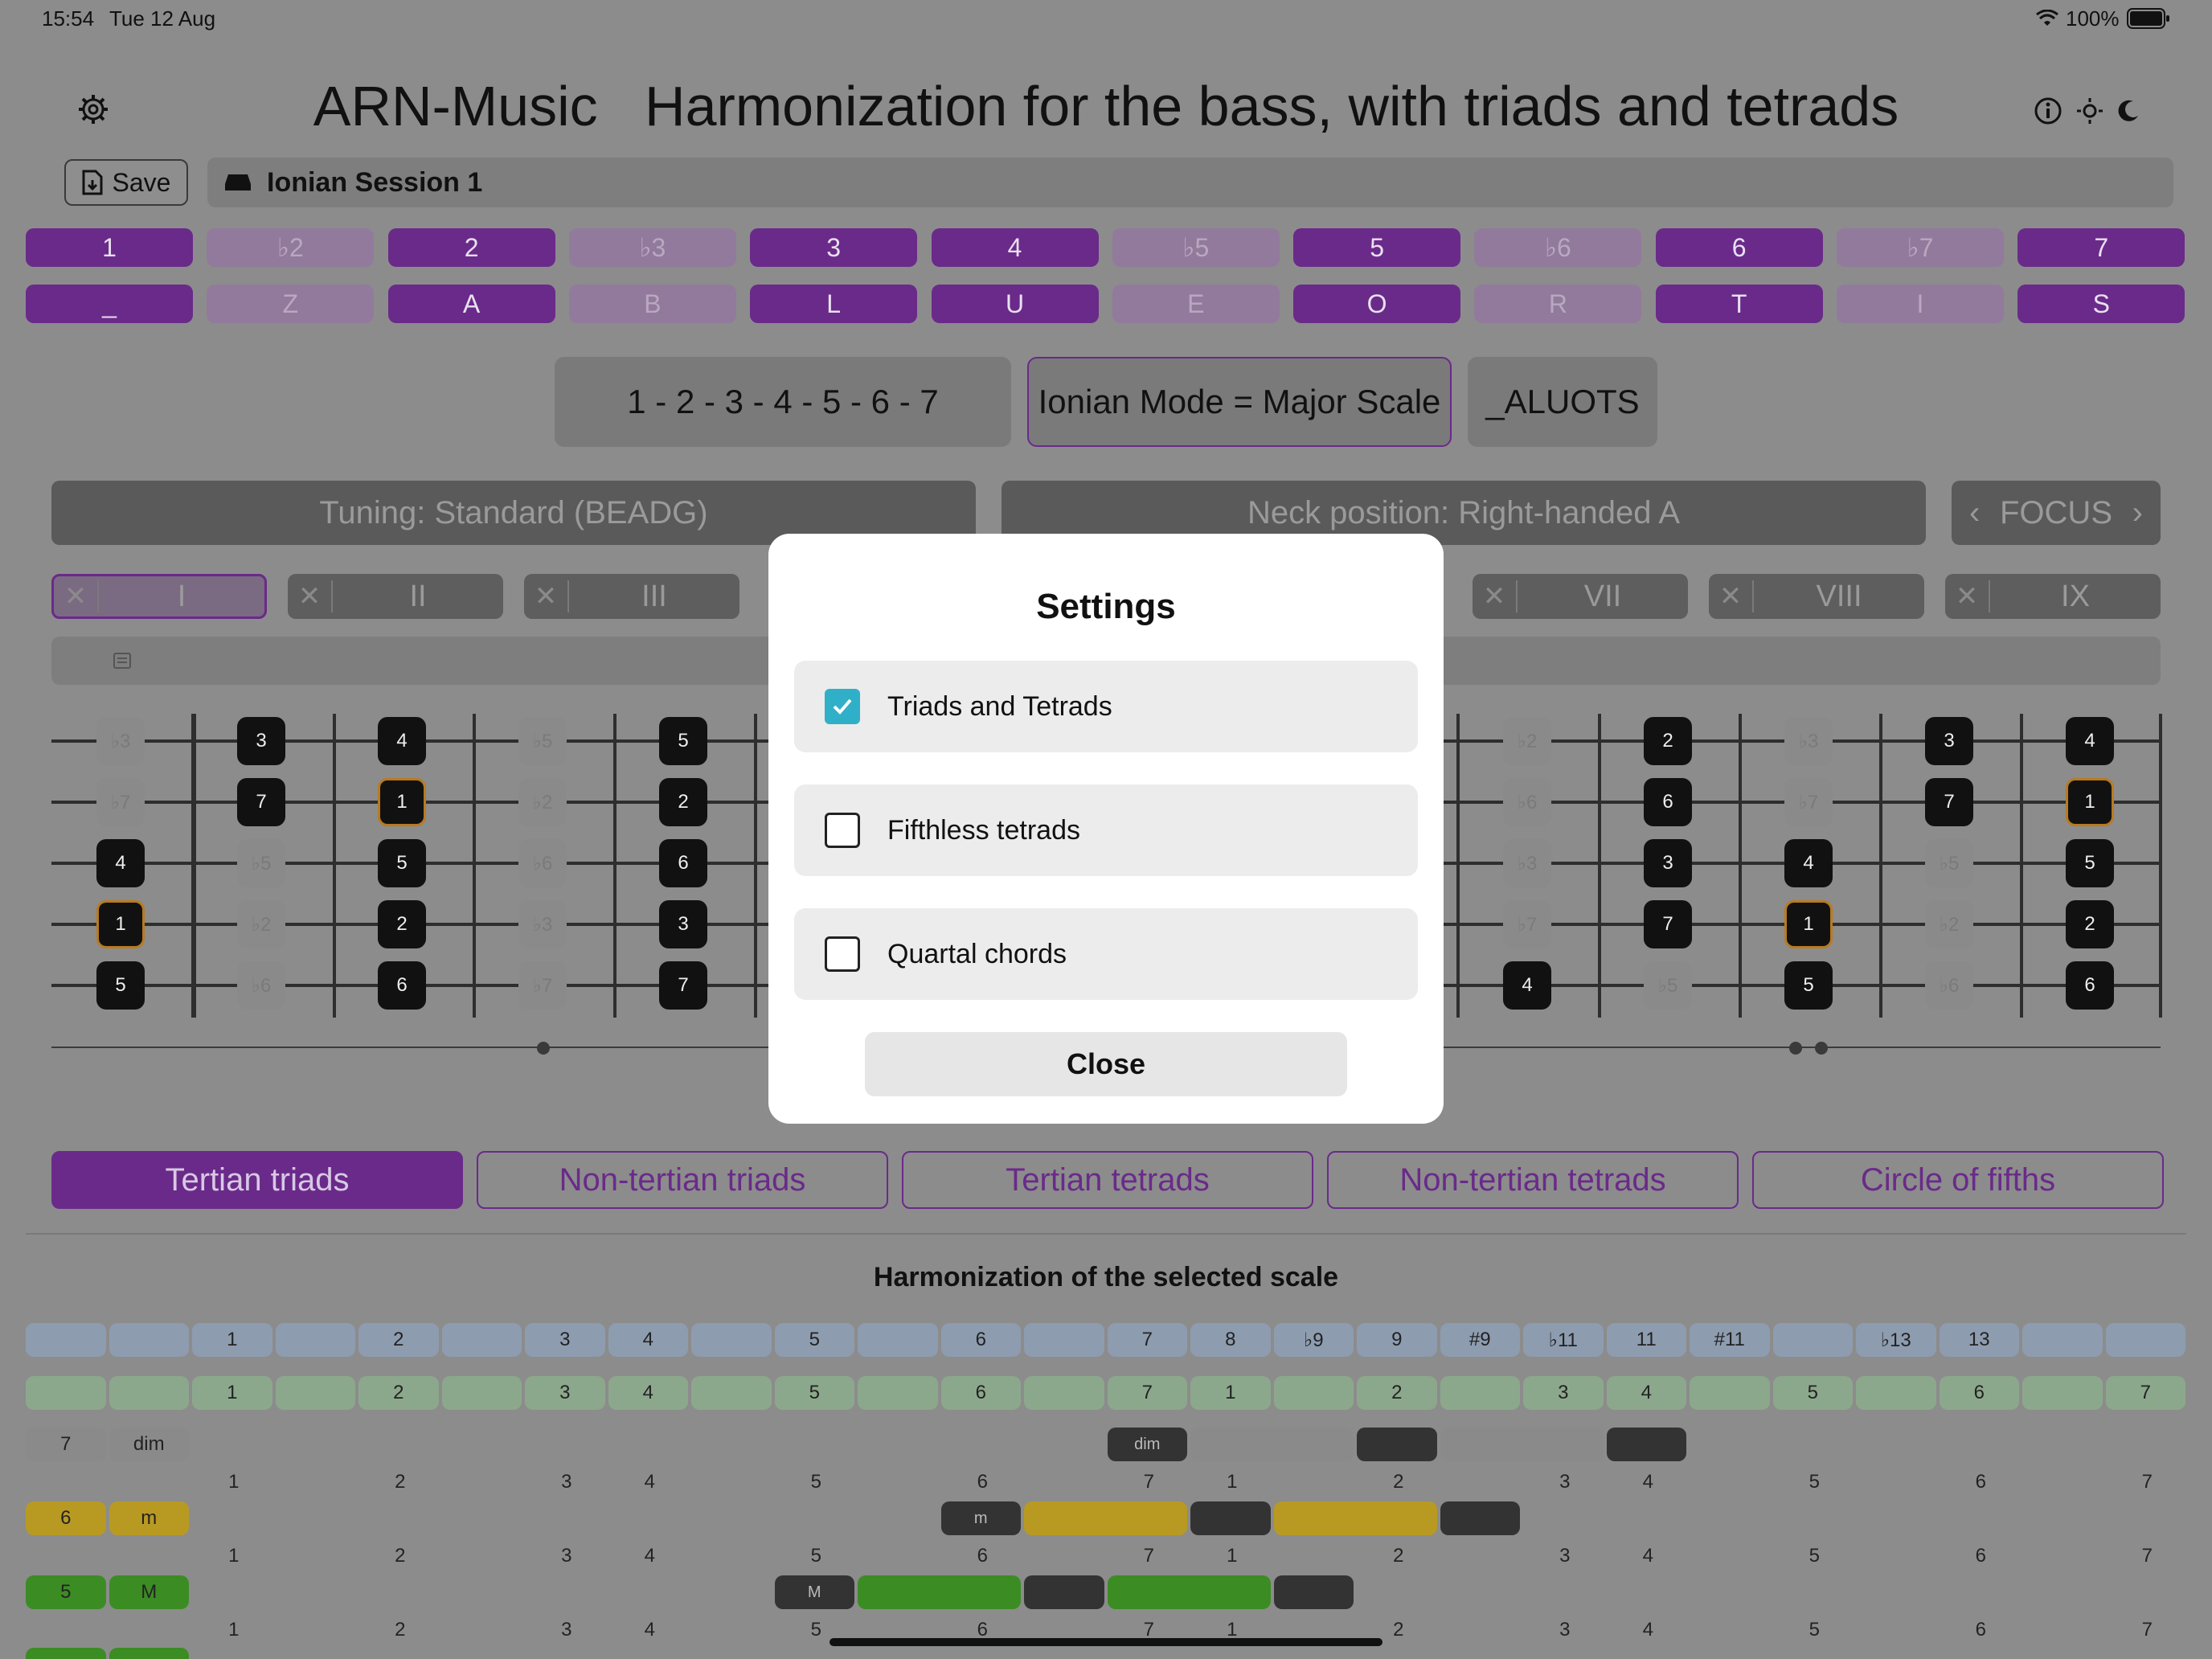  What do you see at coordinates (471, 304) in the screenshot?
I see `letter-button: A` at bounding box center [471, 304].